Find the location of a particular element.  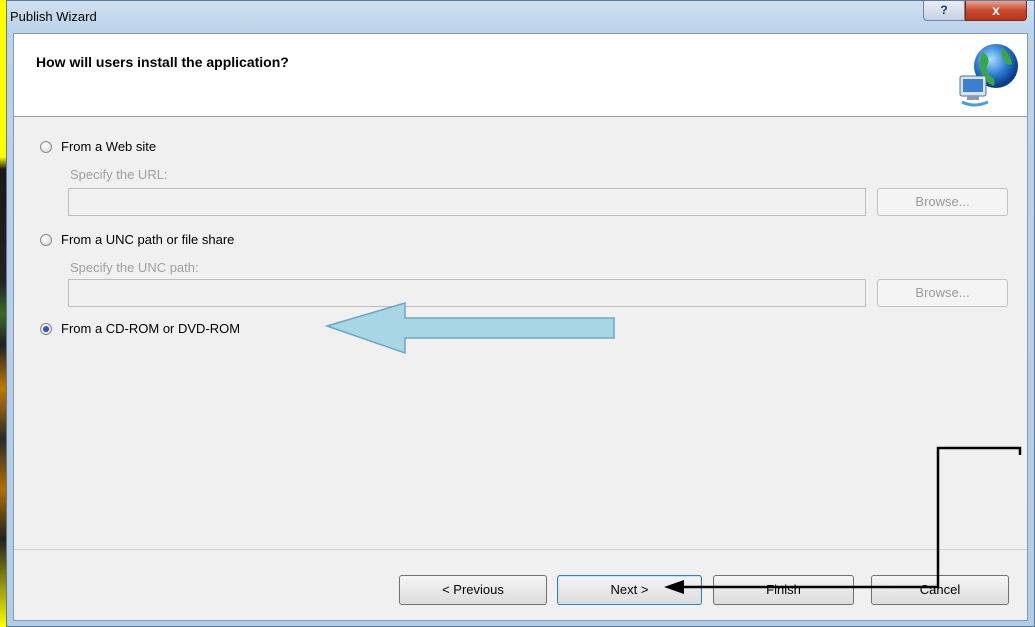

previous-button: < Previous is located at coordinates (473, 590).